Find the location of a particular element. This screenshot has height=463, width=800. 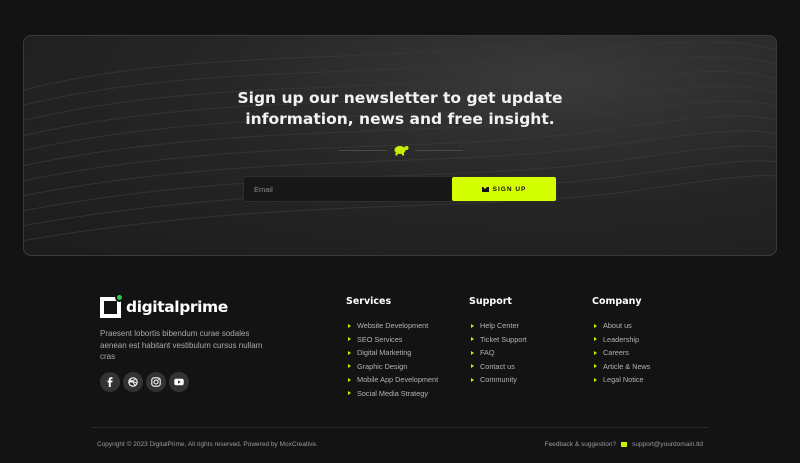

newsletter-form: SIGN UP is located at coordinates (400, 189).